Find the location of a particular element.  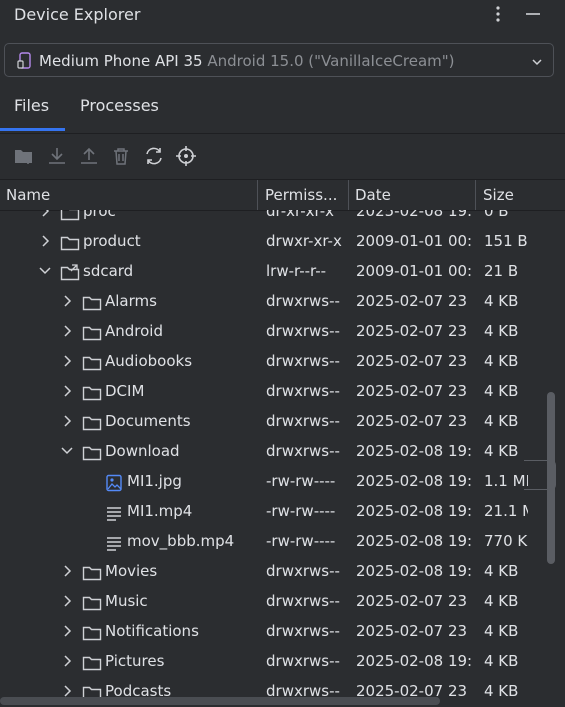

tab-processes: Processes is located at coordinates (119, 105).